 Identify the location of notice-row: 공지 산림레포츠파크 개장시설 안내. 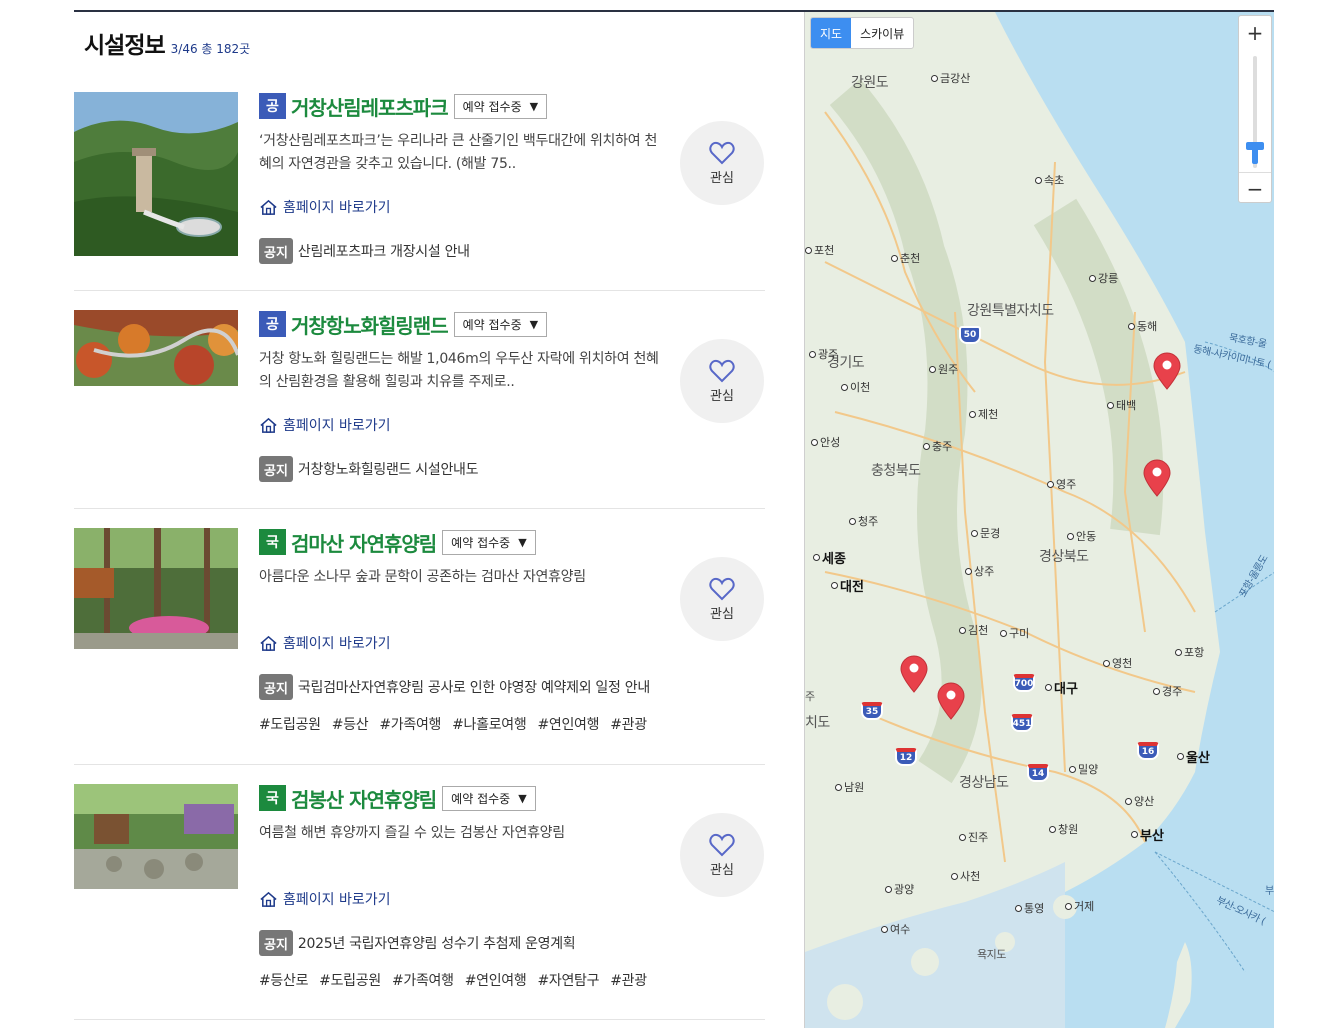
(464, 251).